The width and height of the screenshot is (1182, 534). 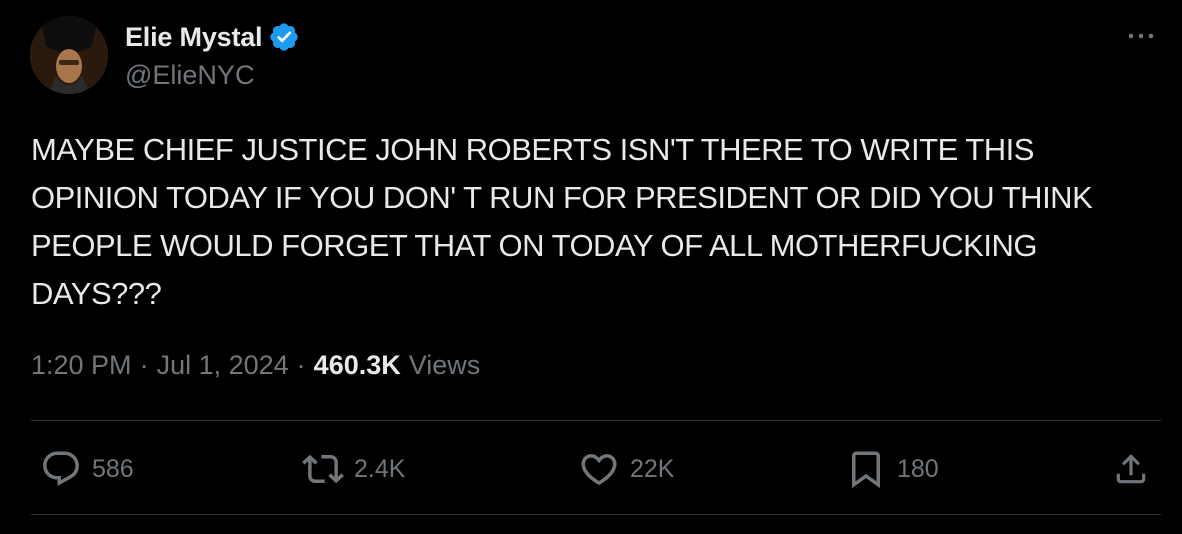 I want to click on tweet-meta: 1:20 PM · Jul 1, 2024 · 460.3K Views, so click(x=255, y=365).